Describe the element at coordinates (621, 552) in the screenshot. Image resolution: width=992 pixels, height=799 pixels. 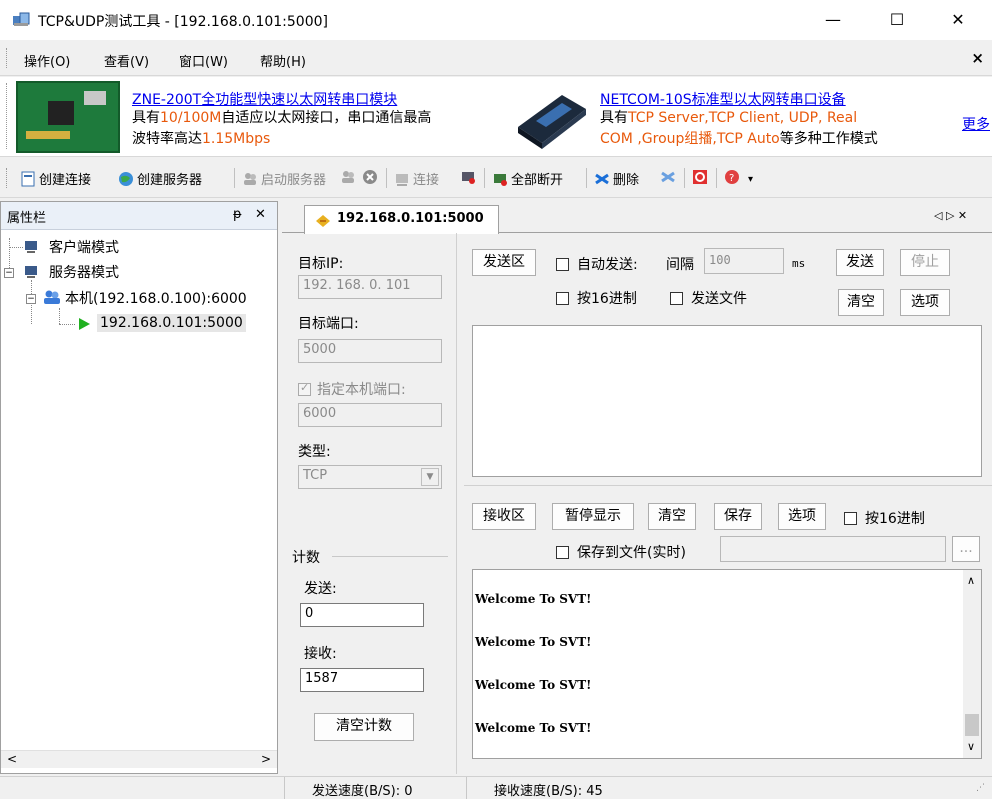
I see `save-to-file-checkbox: 保存到文件(实时)` at that location.